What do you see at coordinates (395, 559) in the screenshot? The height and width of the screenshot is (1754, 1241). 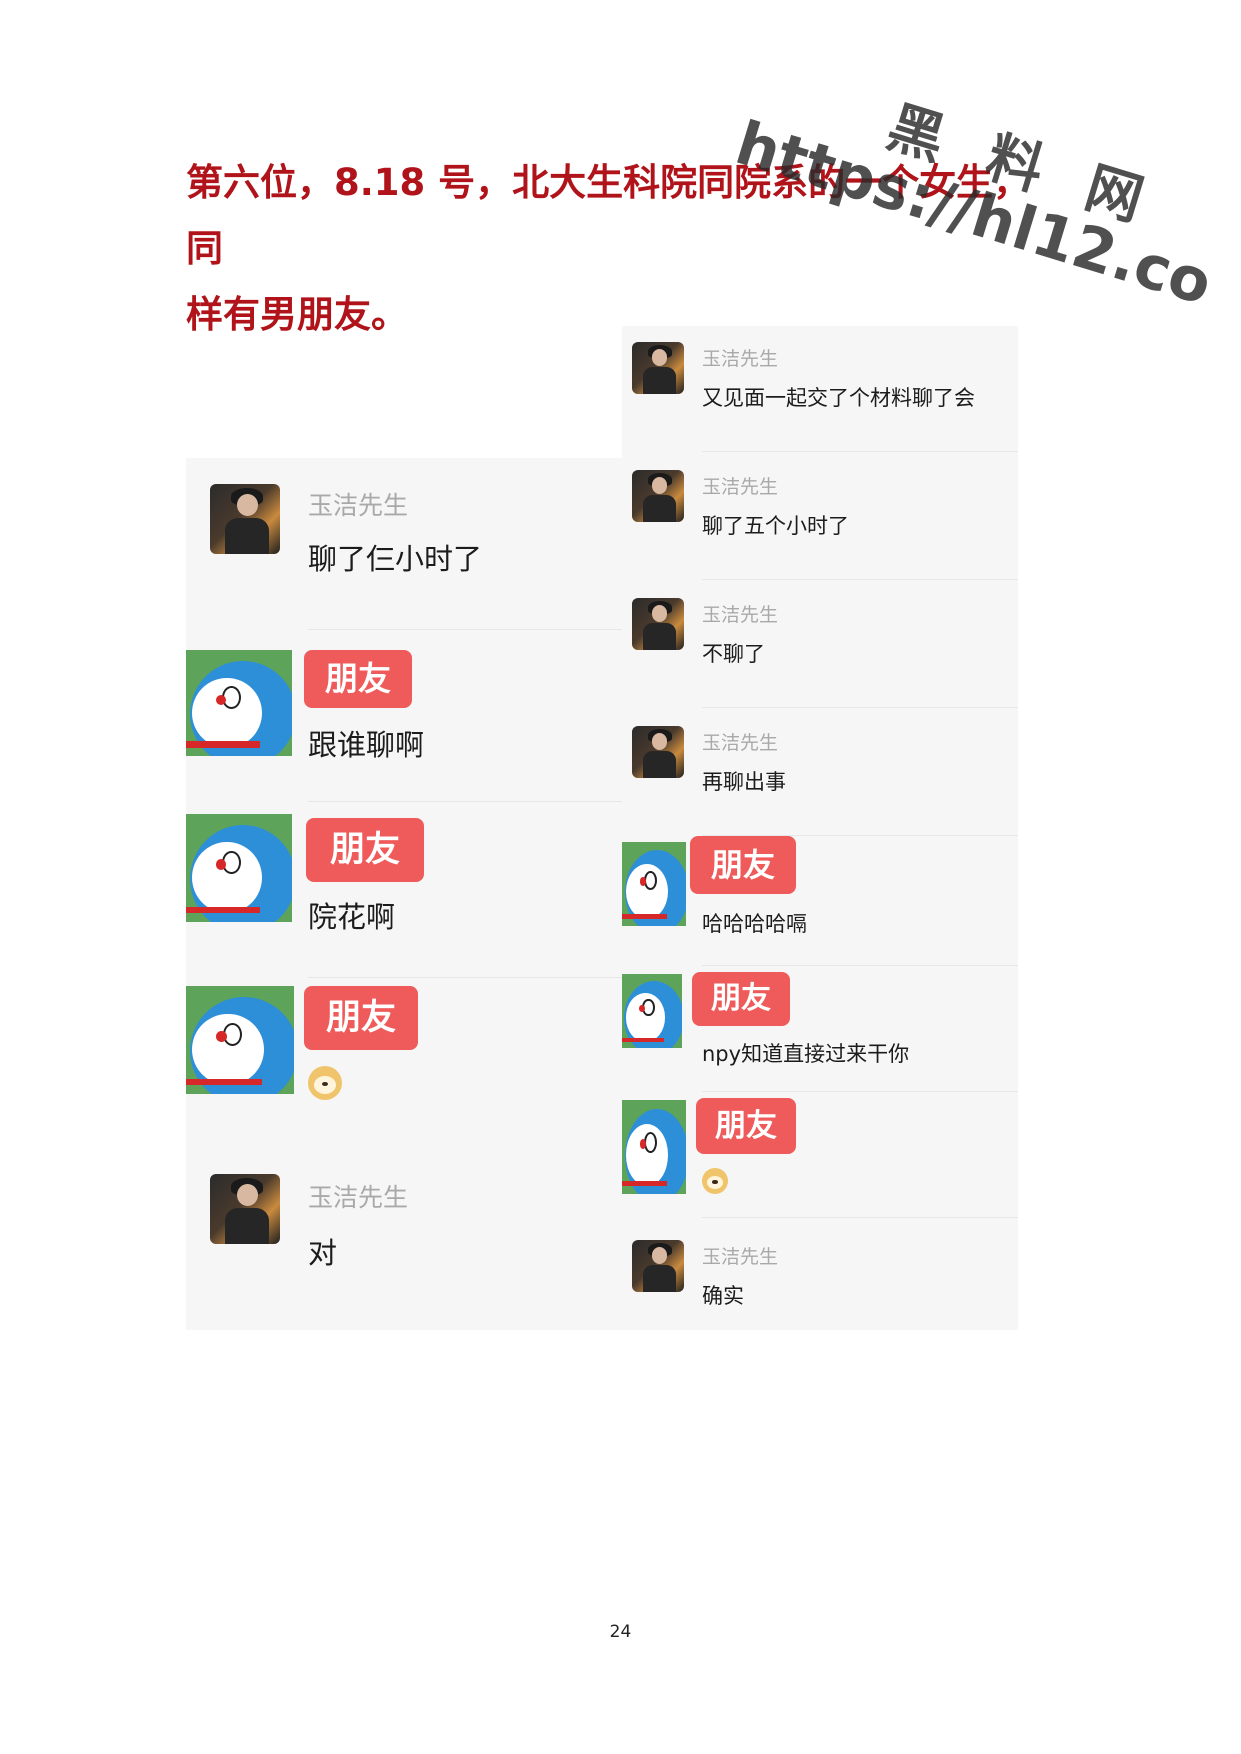 I see `message-text: 聊了仨小时了` at bounding box center [395, 559].